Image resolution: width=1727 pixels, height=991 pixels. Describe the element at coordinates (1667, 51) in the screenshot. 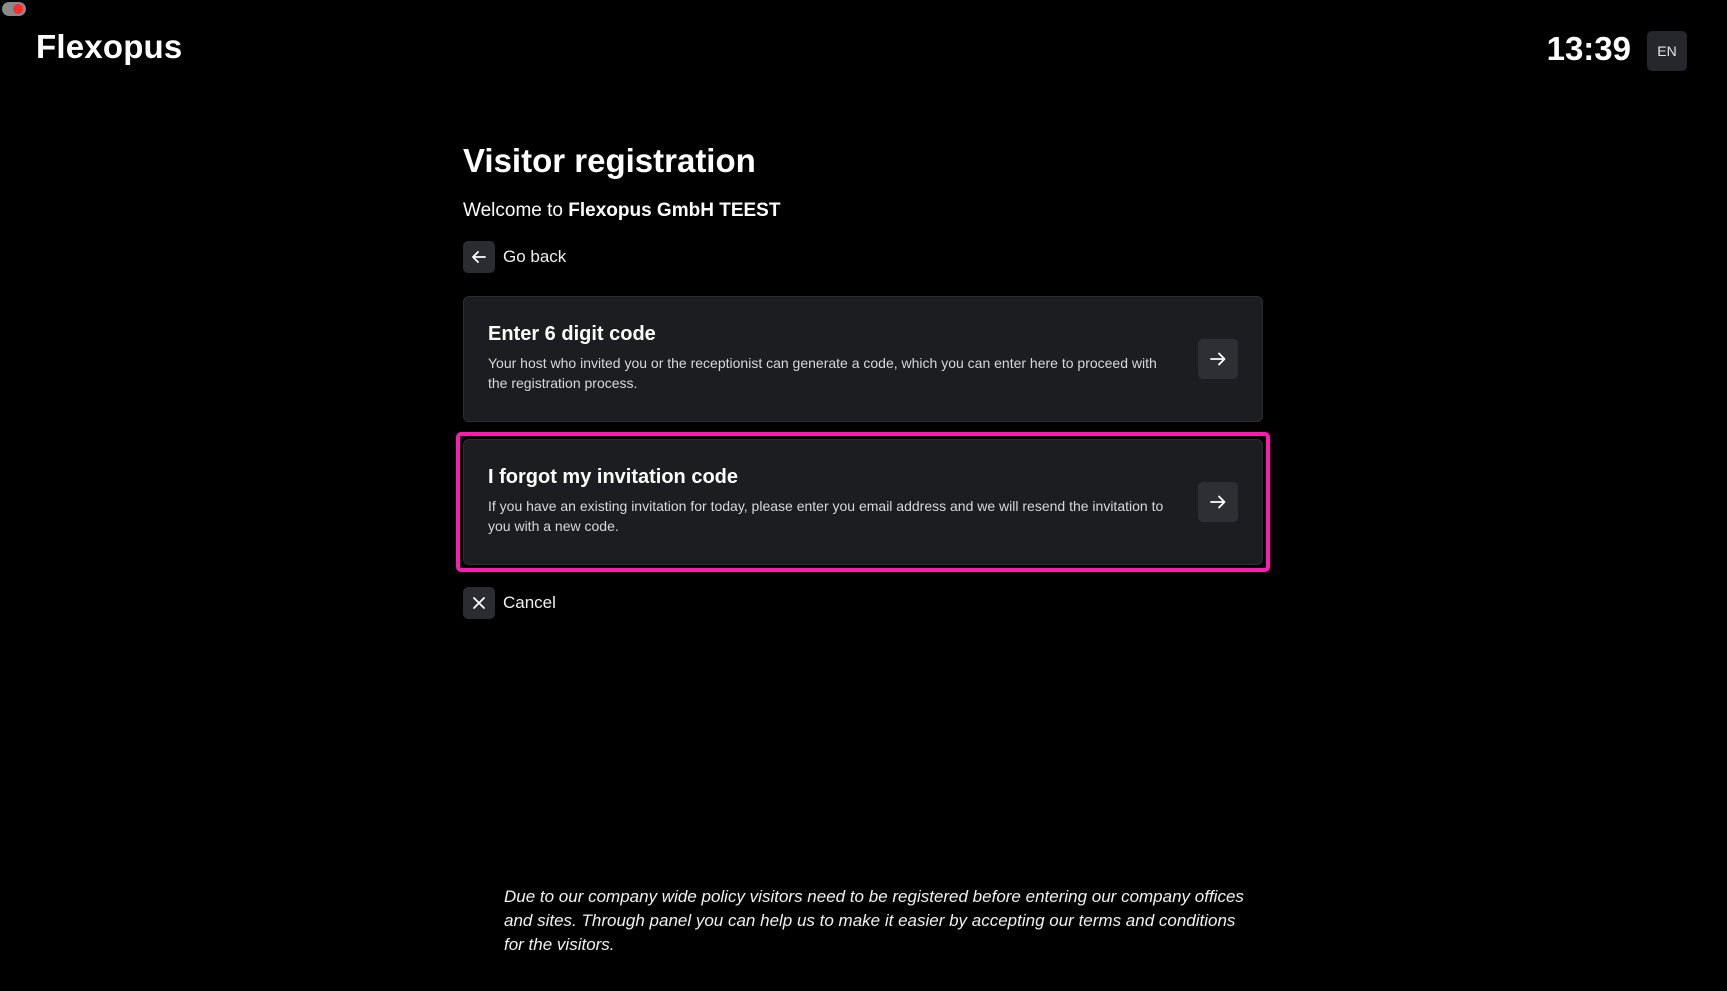

I see `language-selector-button: EN` at that location.